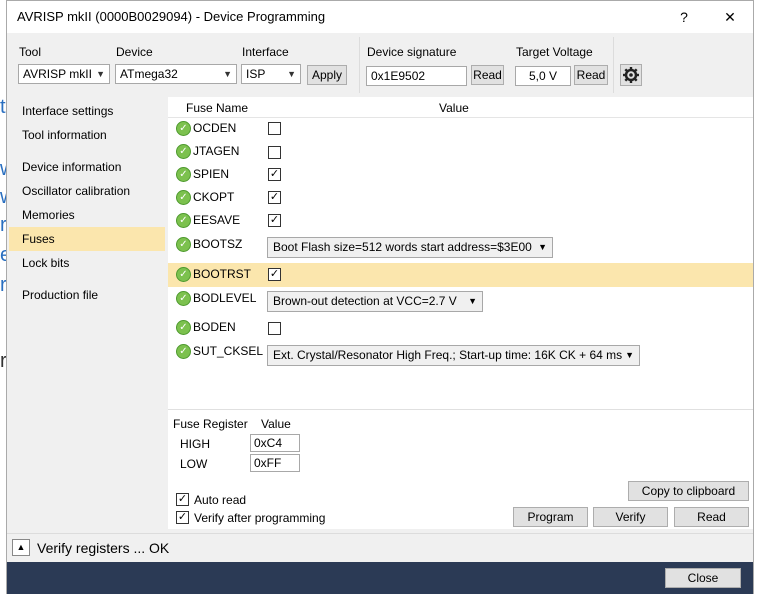  I want to click on gear-icon, so click(631, 75).